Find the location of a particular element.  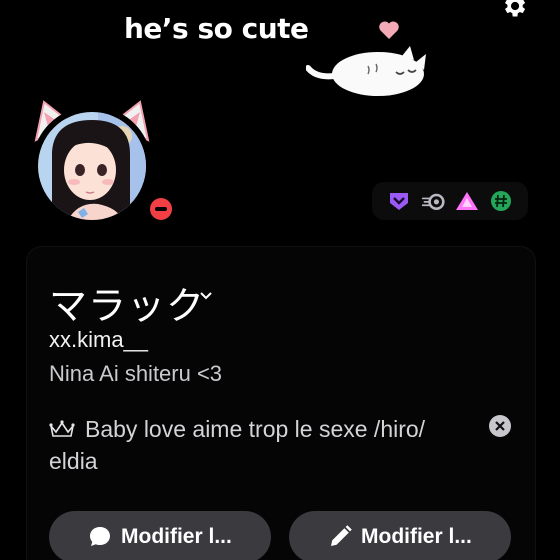

custom-status: Baby love aime trop le sexe /hiro/ eldia is located at coordinates (259, 445).